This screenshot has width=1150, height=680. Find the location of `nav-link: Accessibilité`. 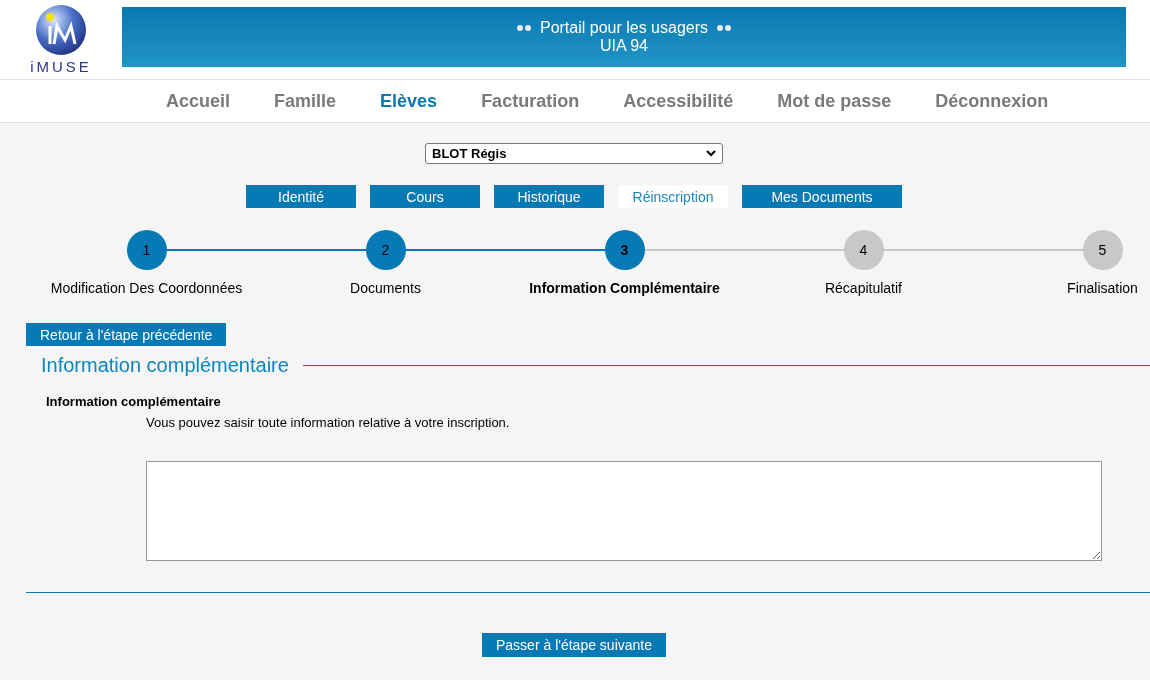

nav-link: Accessibilité is located at coordinates (678, 101).